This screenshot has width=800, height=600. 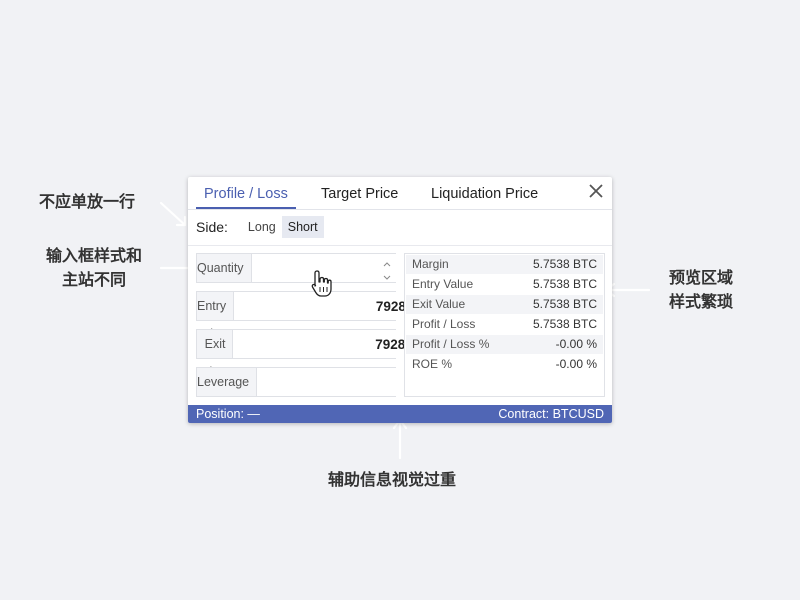 I want to click on preview-row-margin: Margin 5.7538 BTC, so click(x=504, y=264).